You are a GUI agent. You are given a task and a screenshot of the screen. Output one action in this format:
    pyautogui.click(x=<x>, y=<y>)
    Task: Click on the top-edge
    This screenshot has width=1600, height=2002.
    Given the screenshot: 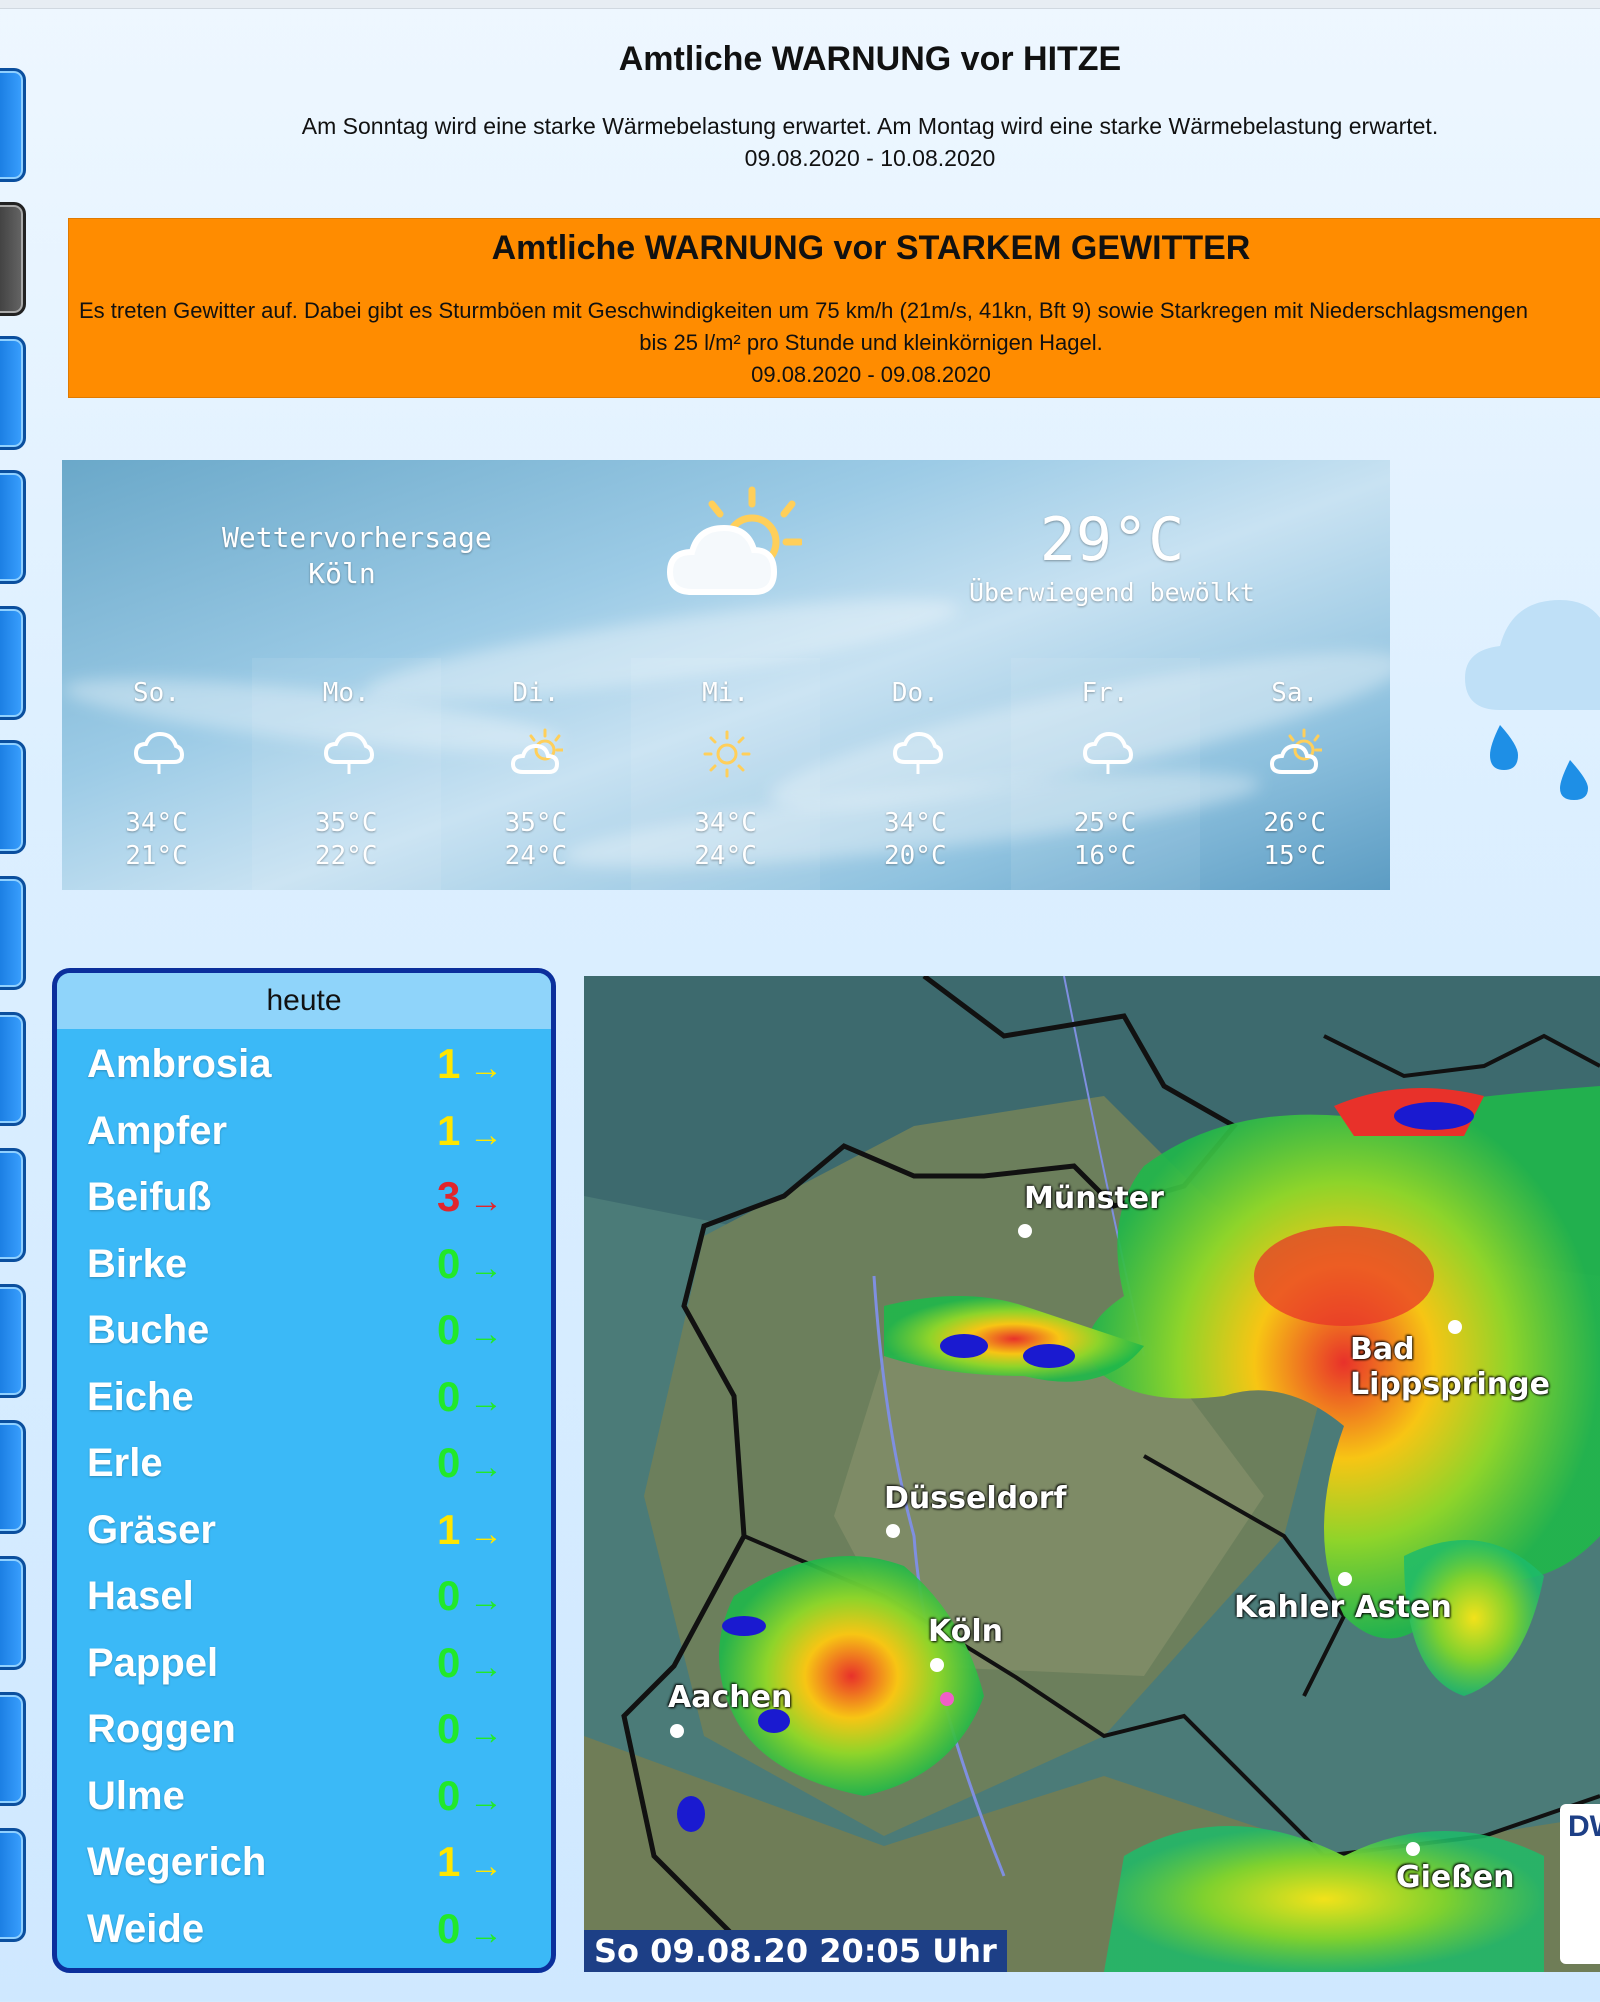 What is the action you would take?
    pyautogui.click(x=800, y=4)
    